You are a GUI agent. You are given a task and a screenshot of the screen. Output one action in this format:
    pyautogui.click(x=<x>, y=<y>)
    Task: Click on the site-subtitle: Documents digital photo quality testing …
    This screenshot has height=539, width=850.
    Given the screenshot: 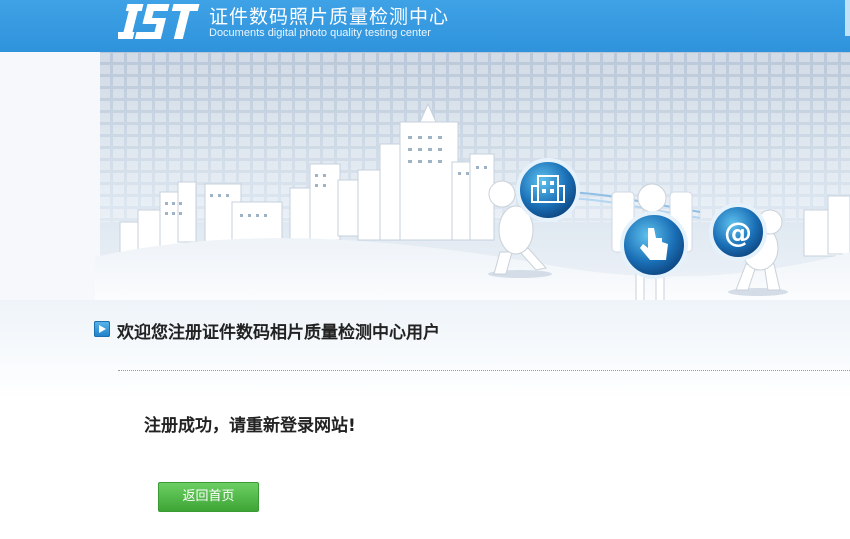 What is the action you would take?
    pyautogui.click(x=320, y=33)
    